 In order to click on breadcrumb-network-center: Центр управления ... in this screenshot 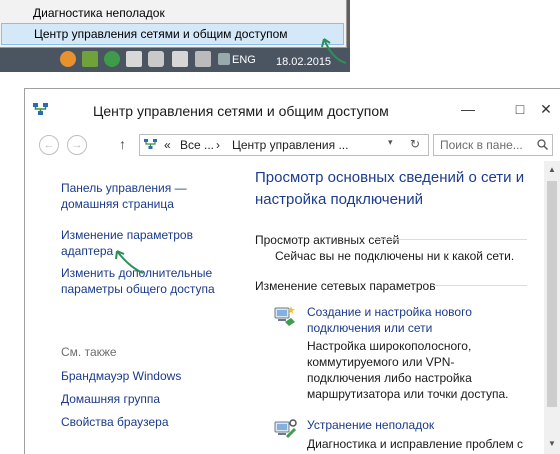, I will do `click(290, 145)`.